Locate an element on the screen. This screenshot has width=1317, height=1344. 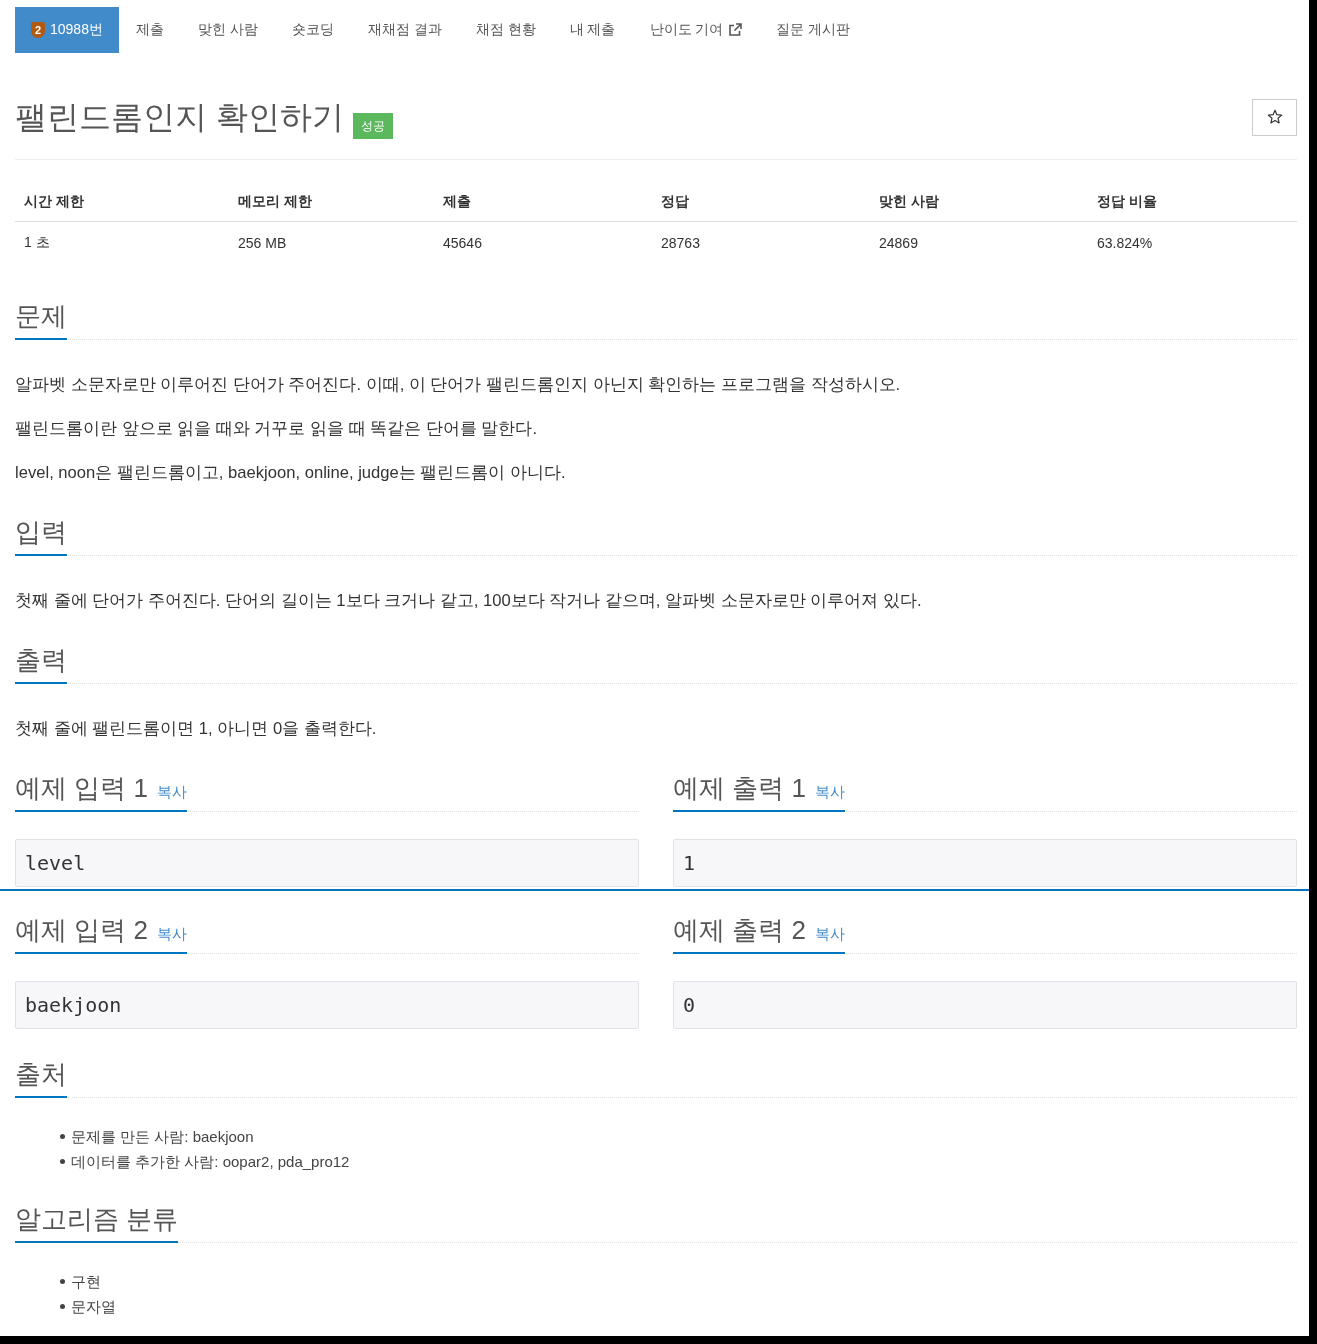
paragraph: 알파벳 소문자로만 이루어진 단어가 주어진다. 이때, 이 단어가 팰린드롬인지 아닌지 확인하는 프로그램을 작성하시오. is located at coordinates (458, 385).